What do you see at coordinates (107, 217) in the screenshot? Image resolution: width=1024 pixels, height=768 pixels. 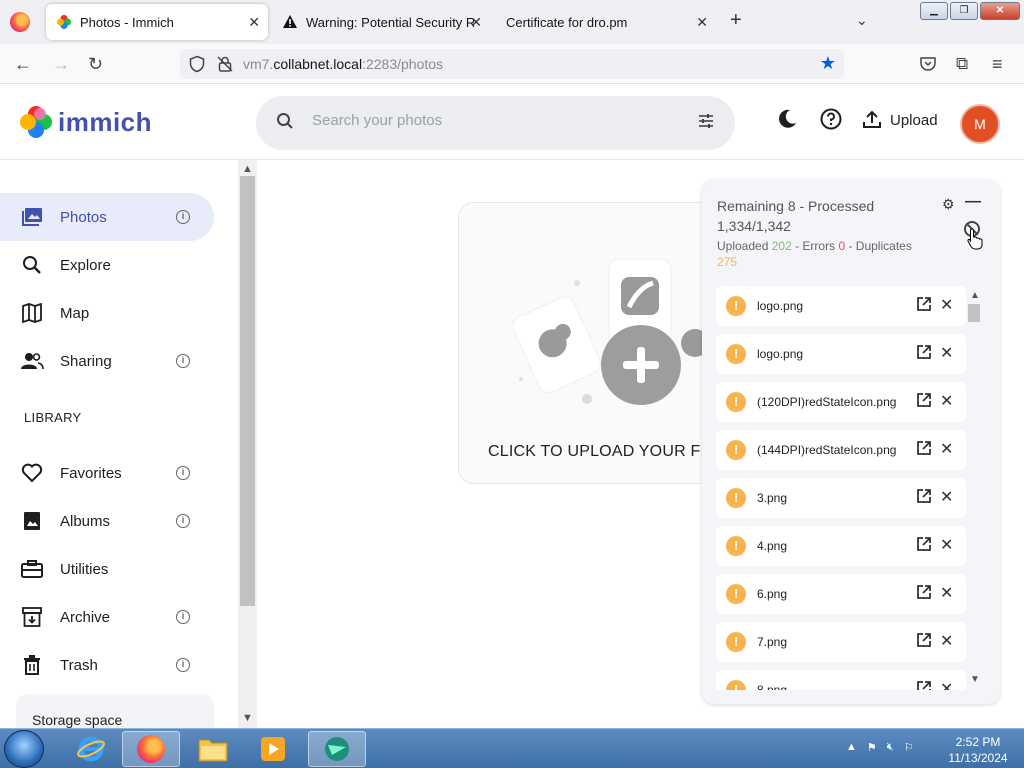 I see `sidebar-item-photos: Photos i` at bounding box center [107, 217].